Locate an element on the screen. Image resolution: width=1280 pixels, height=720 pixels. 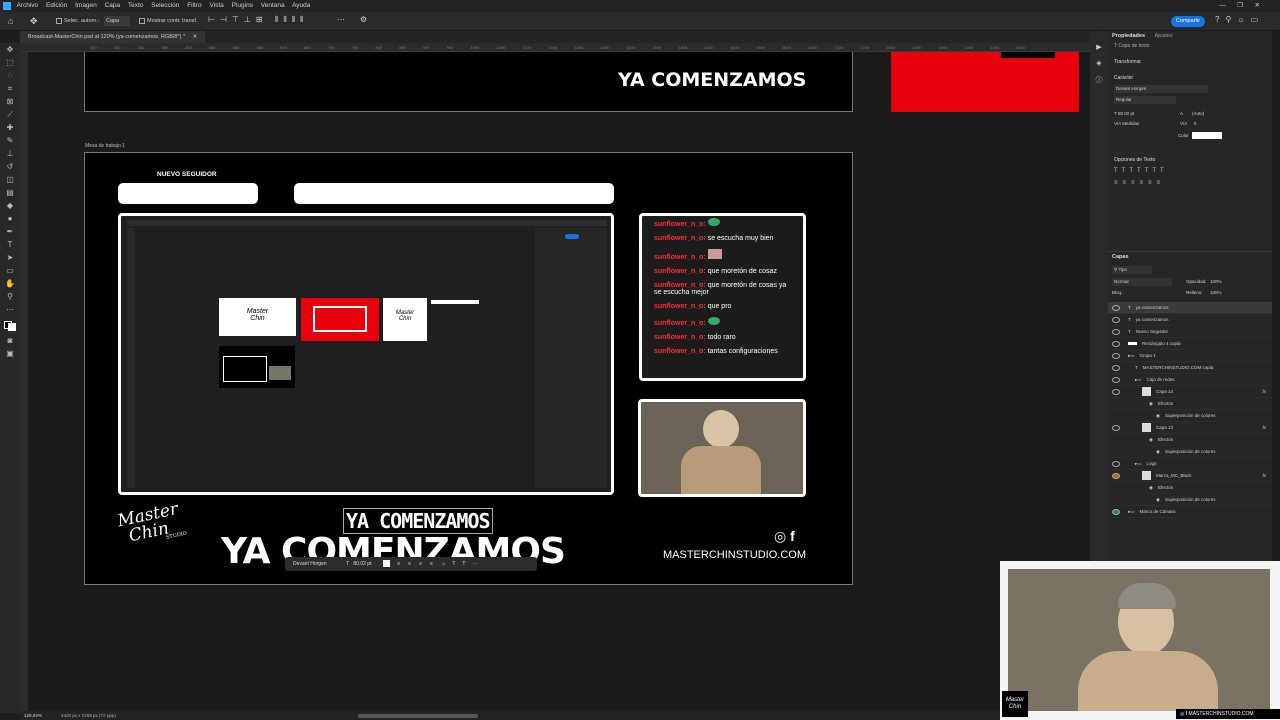
menu-vista: Vista is located at coordinates (216, 5).